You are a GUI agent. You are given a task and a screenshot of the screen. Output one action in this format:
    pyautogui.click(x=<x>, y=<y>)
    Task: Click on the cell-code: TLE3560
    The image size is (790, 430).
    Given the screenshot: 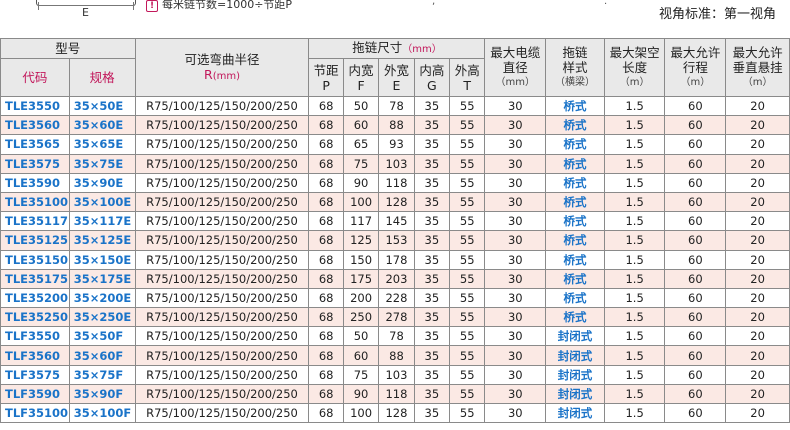 What is the action you would take?
    pyautogui.click(x=35, y=125)
    